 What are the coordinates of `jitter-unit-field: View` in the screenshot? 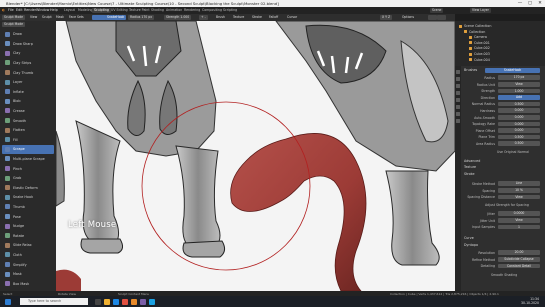 It's located at (519, 220).